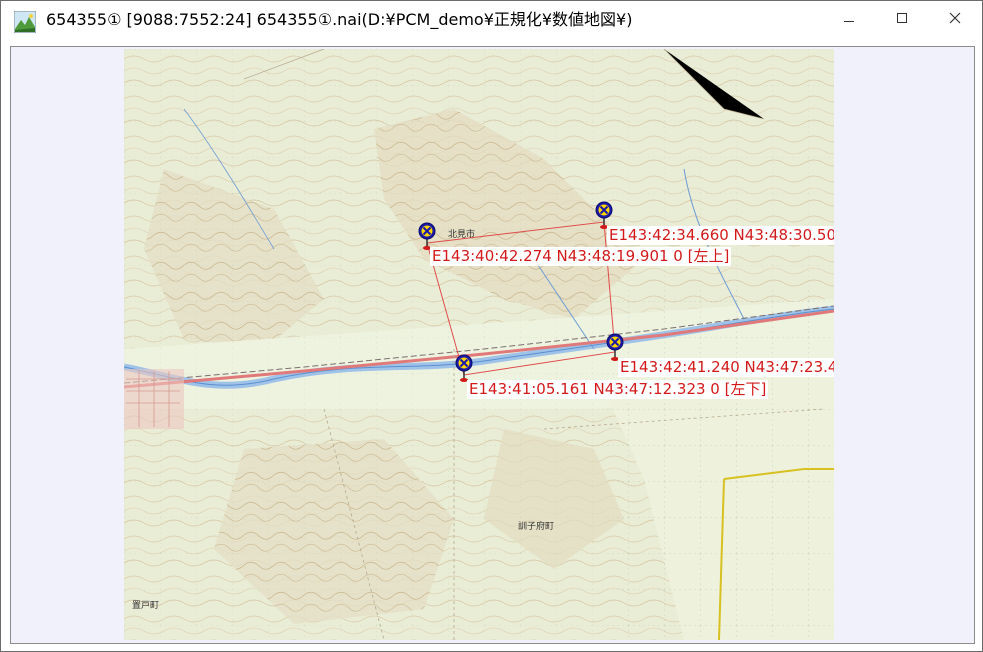  I want to click on maximize-button, so click(902, 18).